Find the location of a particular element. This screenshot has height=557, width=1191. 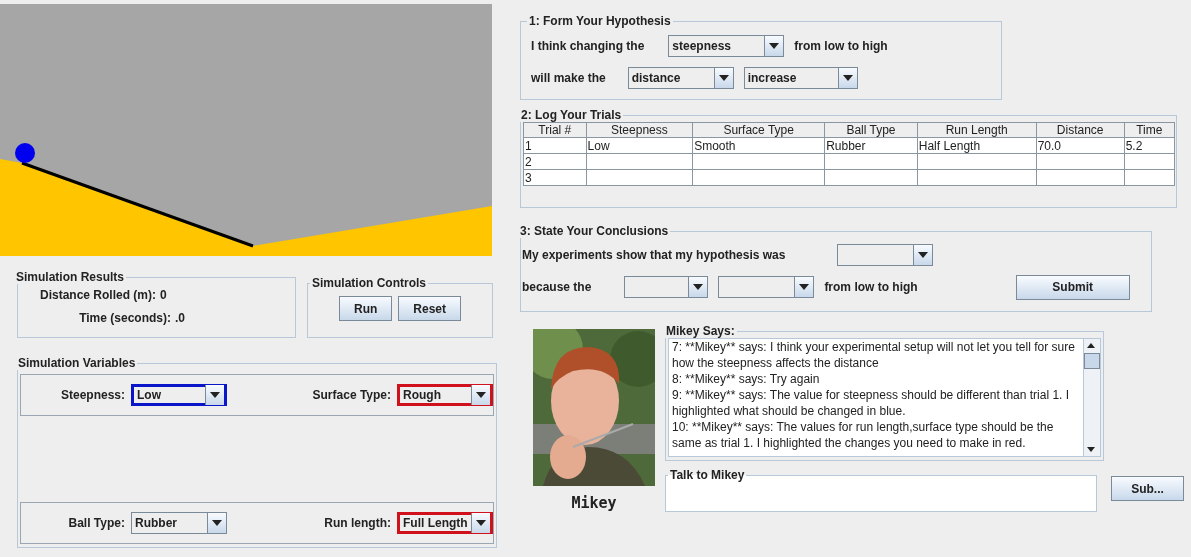

talk-field: Talk to Mikey is located at coordinates (881, 490).